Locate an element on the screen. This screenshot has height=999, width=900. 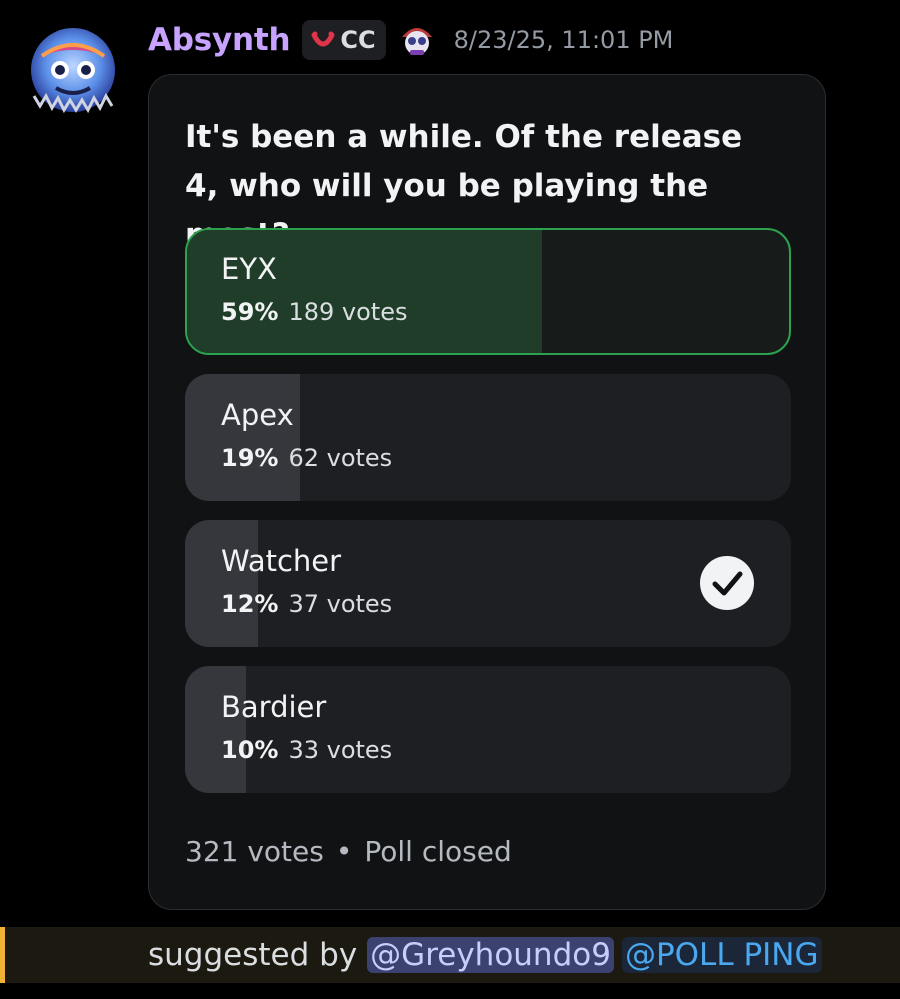
timestamp: 8/23/25, 11:01 PM is located at coordinates (563, 40).